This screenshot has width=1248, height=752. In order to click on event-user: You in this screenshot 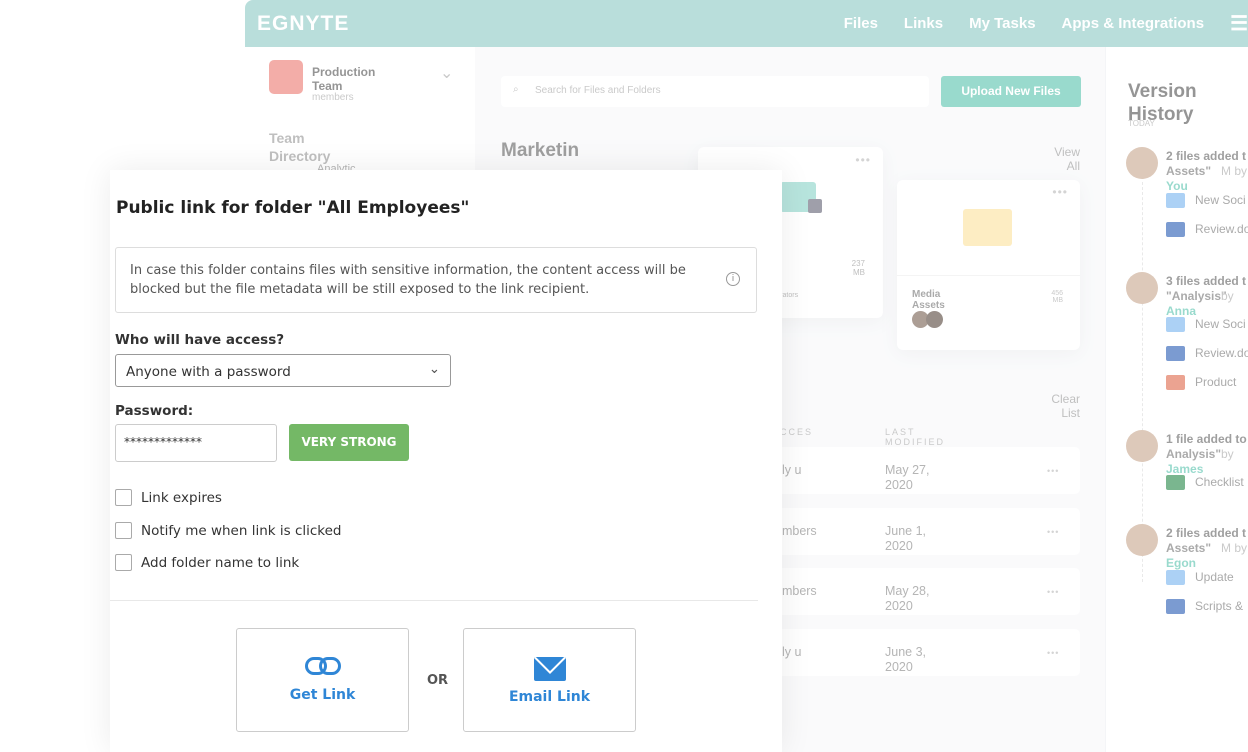, I will do `click(1177, 186)`.